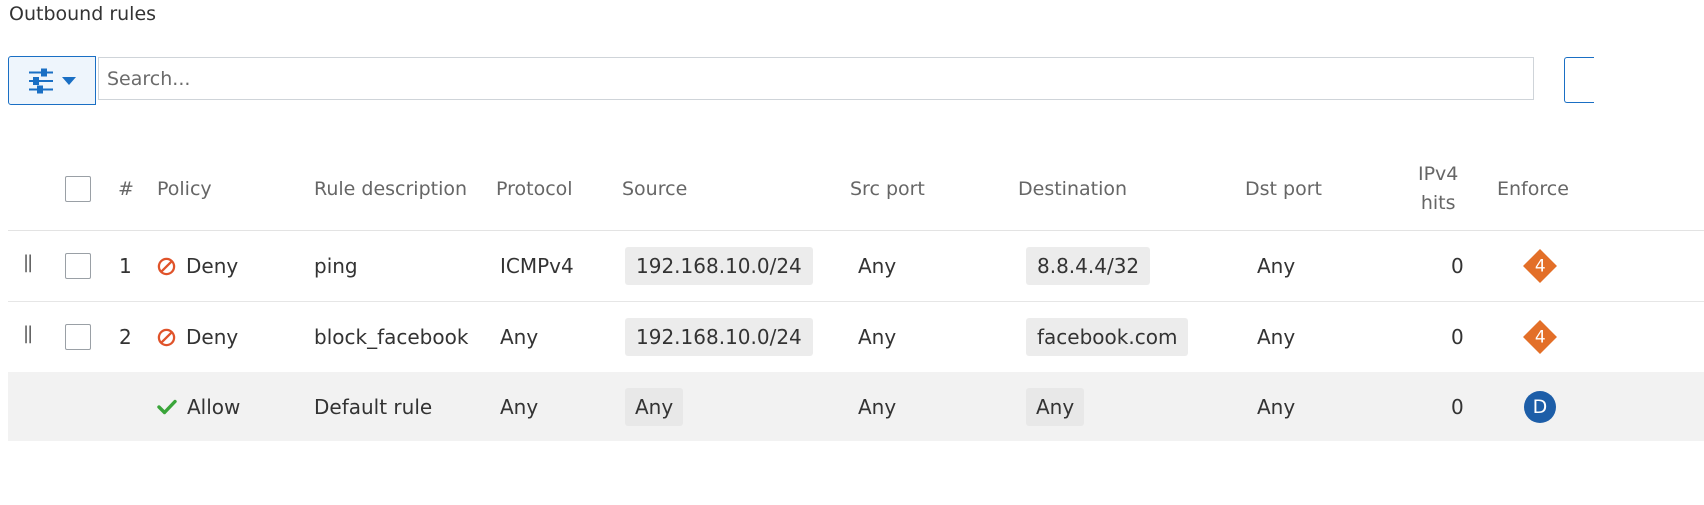 The height and width of the screenshot is (505, 1704). What do you see at coordinates (184, 189) in the screenshot?
I see `column-header-policy: Policy` at bounding box center [184, 189].